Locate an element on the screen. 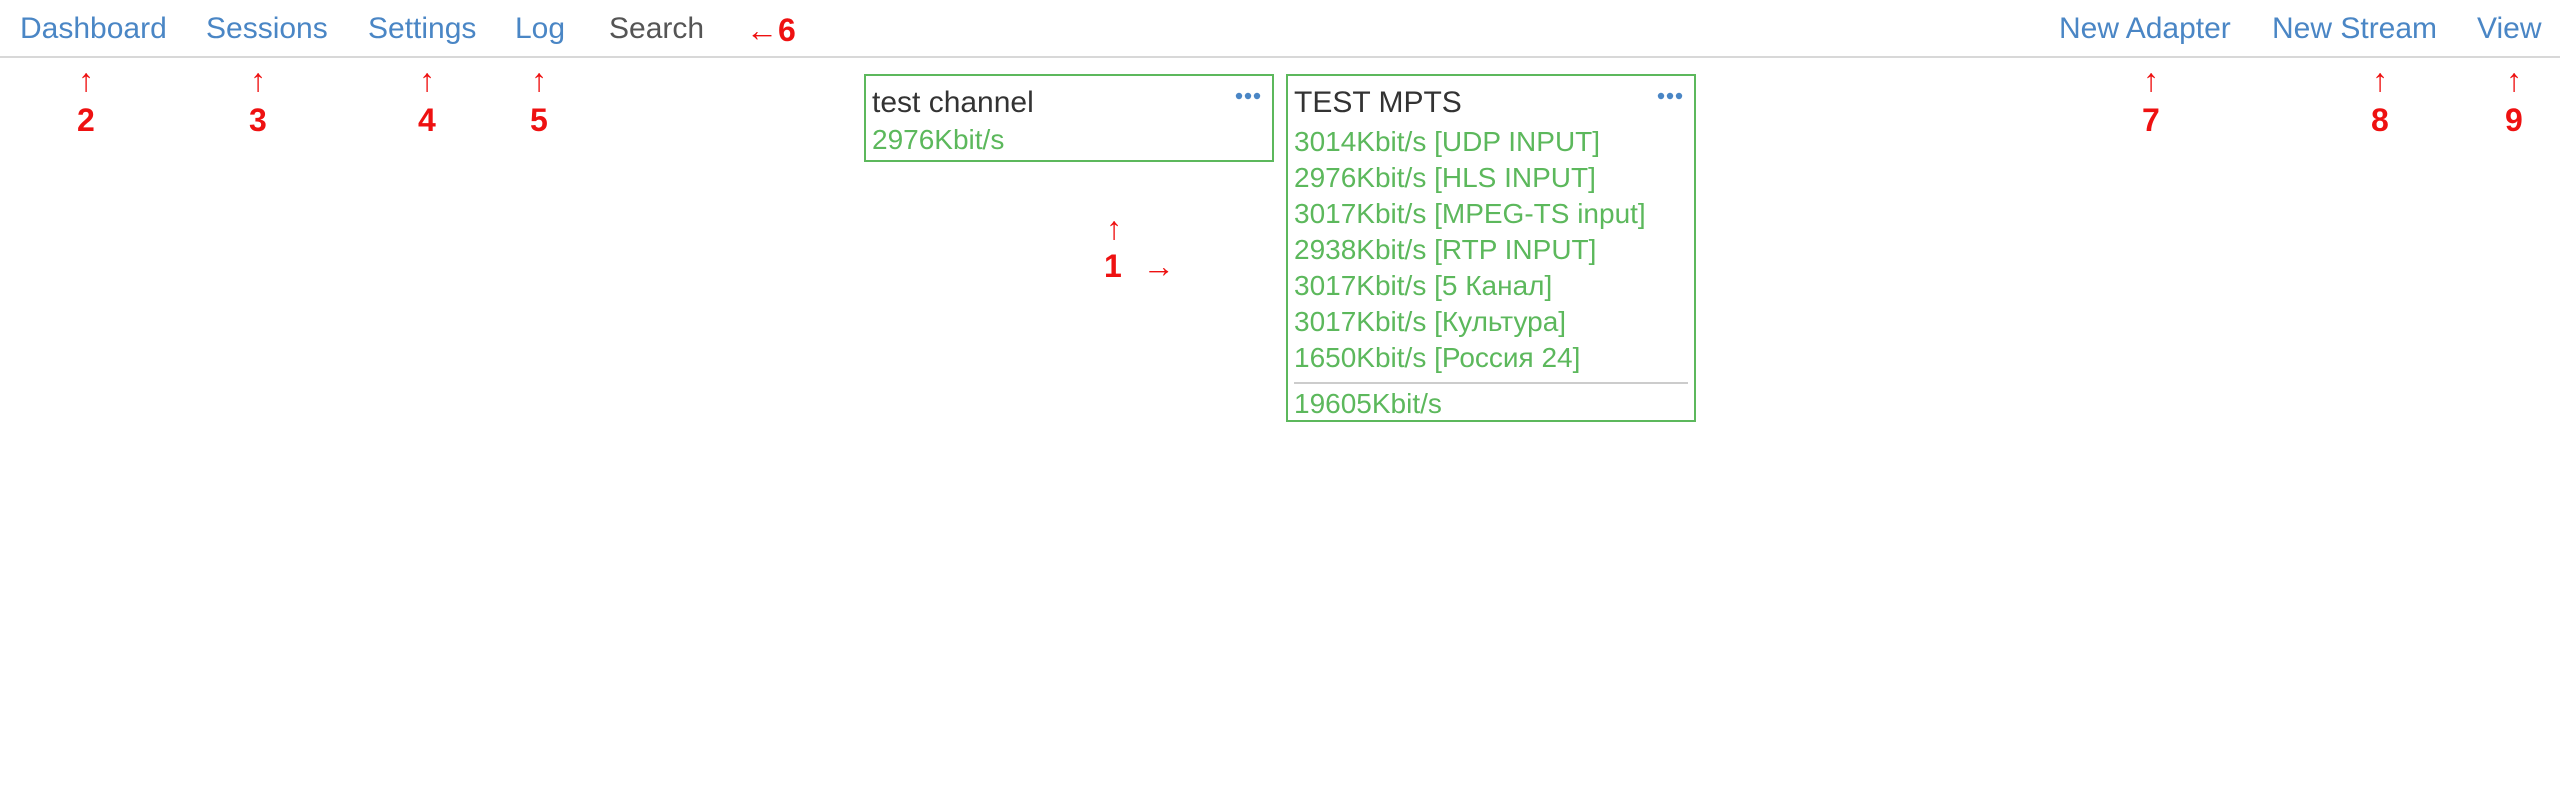 This screenshot has width=2560, height=806. annotation-6-arrow: ← is located at coordinates (762, 30).